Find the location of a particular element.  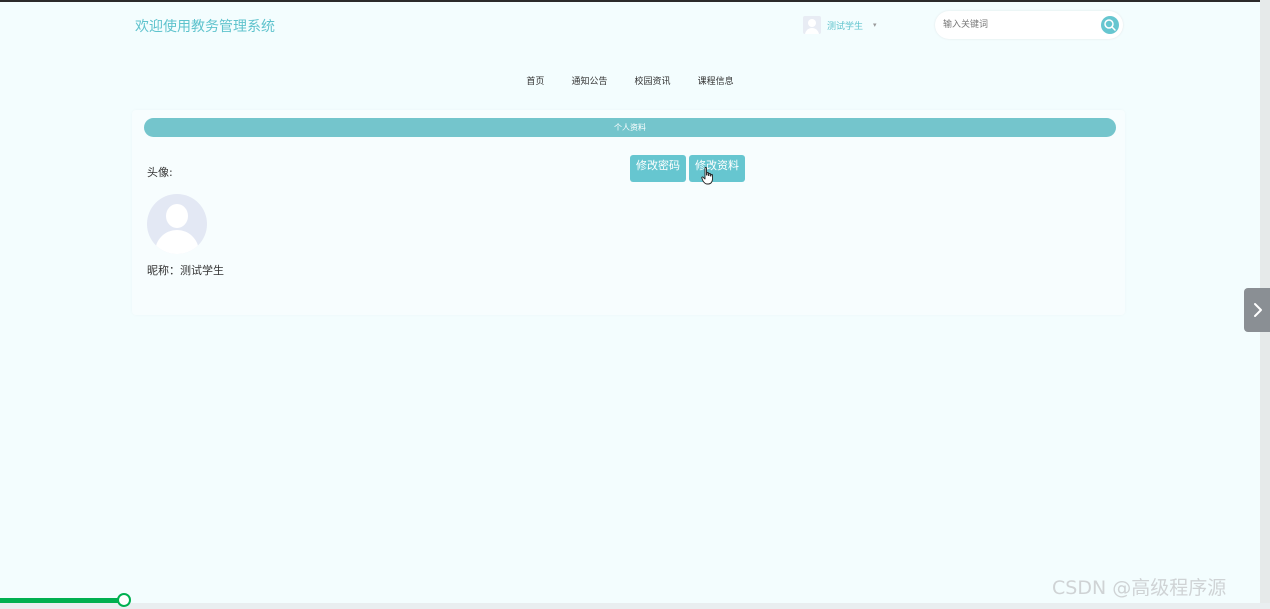

side-panel-toggle is located at coordinates (1257, 310).